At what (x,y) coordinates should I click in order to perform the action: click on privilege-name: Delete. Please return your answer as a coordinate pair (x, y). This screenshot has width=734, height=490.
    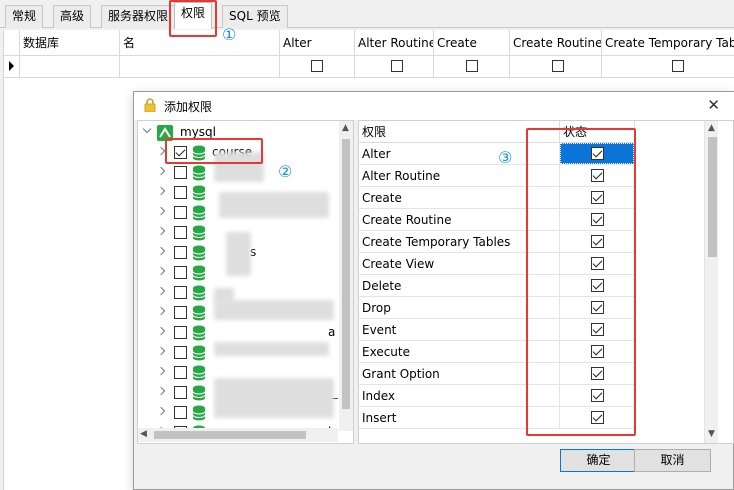
    Looking at the image, I should click on (382, 286).